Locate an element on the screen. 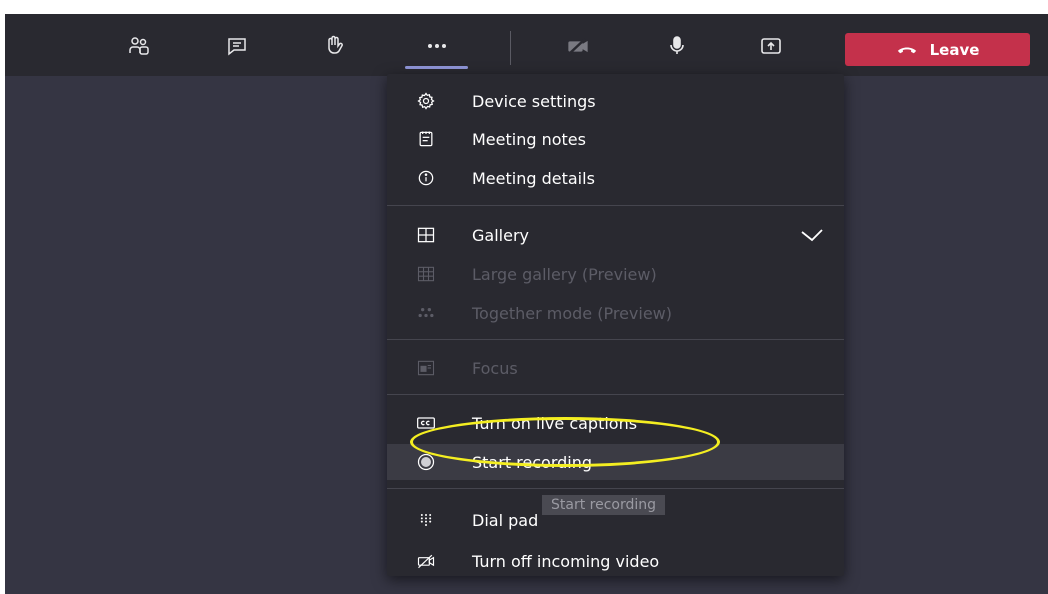 The image size is (1048, 594). notes-icon is located at coordinates (426, 139).